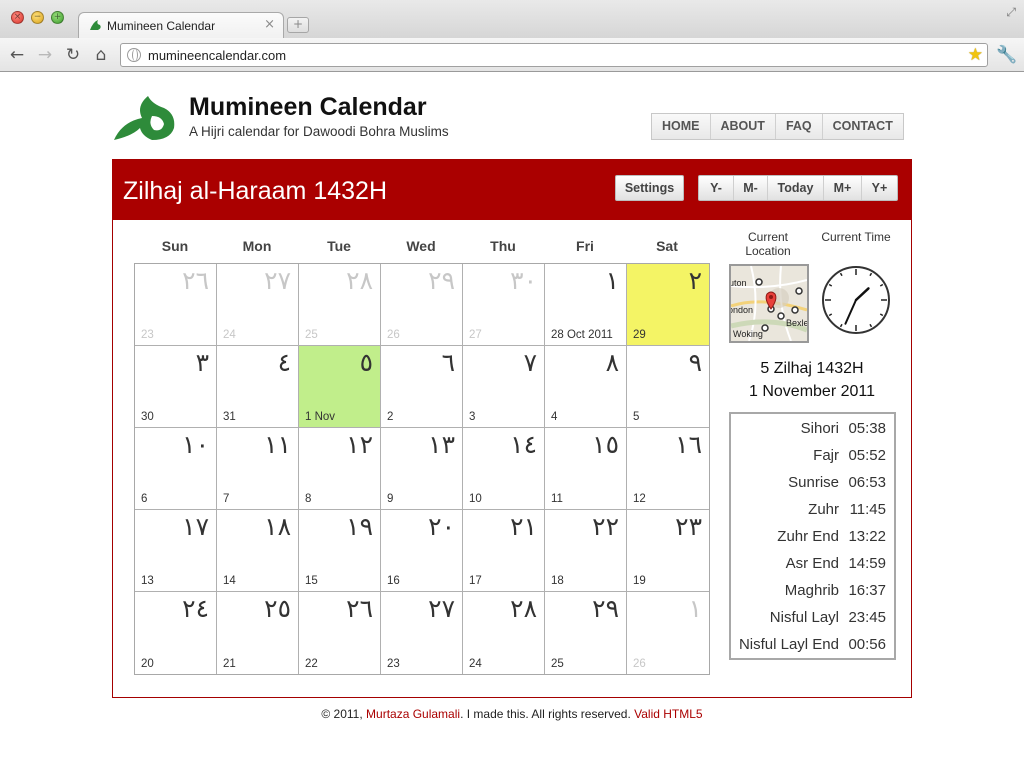 The image size is (1024, 768). I want to click on prayer-row: Asr End 14:59, so click(812, 564).